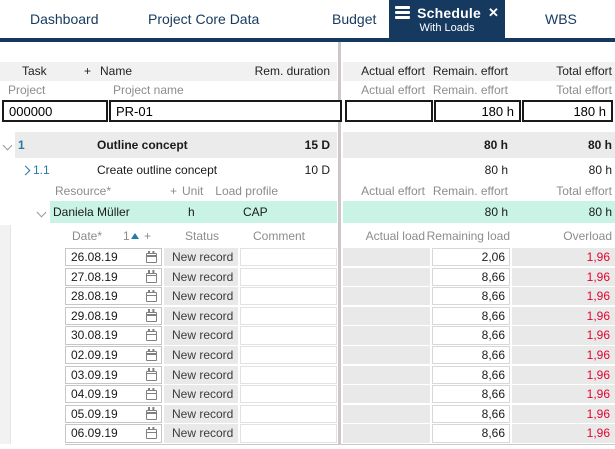  Describe the element at coordinates (147, 236) in the screenshot. I see `add-date-row-button: +` at that location.